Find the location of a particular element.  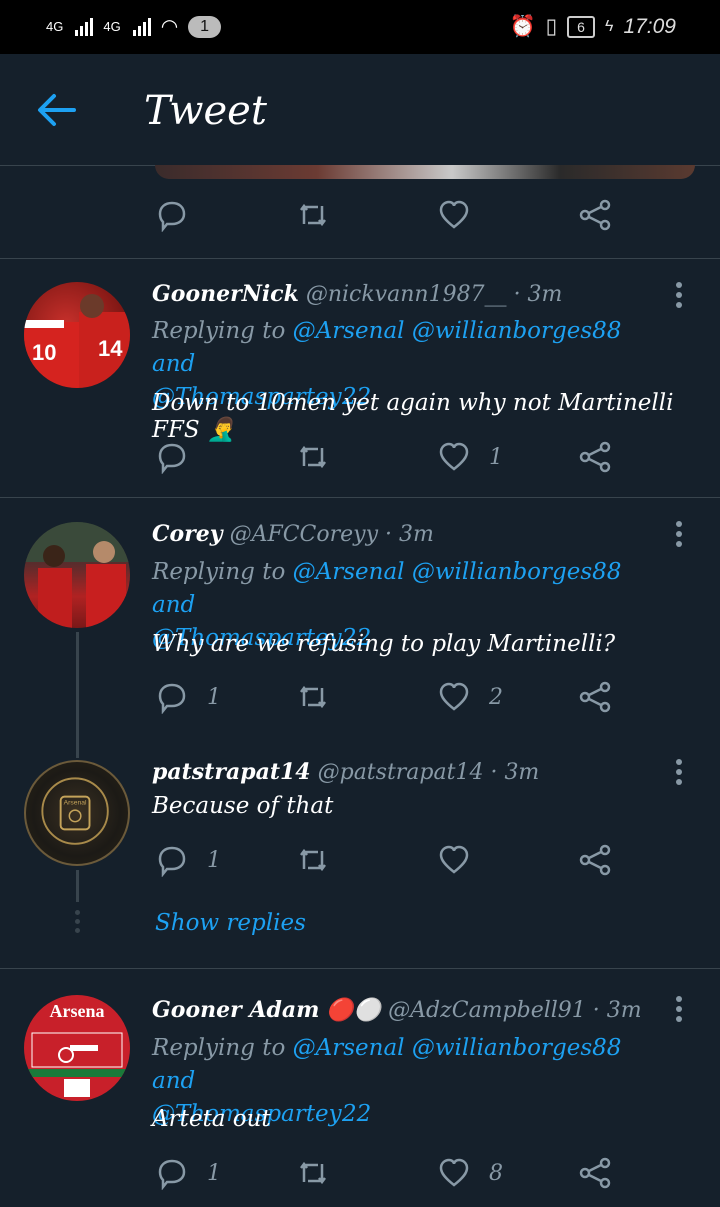

avatar: Arsena is located at coordinates (77, 1048).